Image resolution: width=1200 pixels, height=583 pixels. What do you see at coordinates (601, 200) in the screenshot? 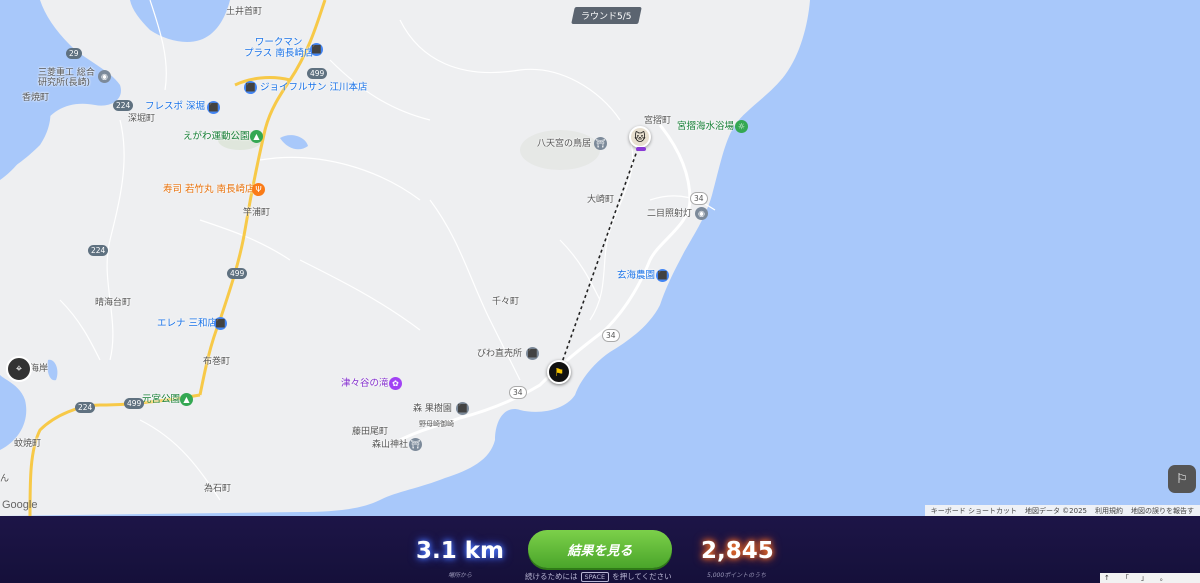
I see `label-osaki: 大崎町` at bounding box center [601, 200].